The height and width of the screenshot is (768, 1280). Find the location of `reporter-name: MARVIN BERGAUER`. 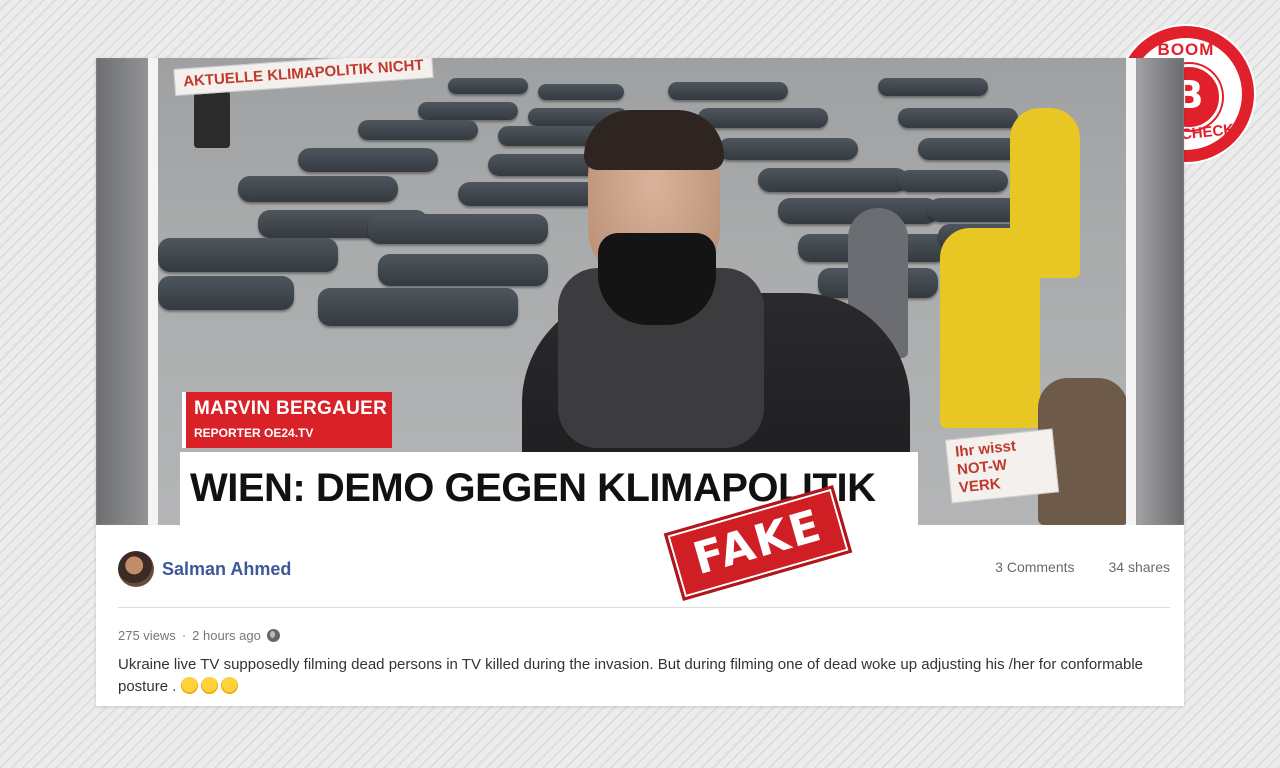

reporter-name: MARVIN BERGAUER is located at coordinates (291, 408).